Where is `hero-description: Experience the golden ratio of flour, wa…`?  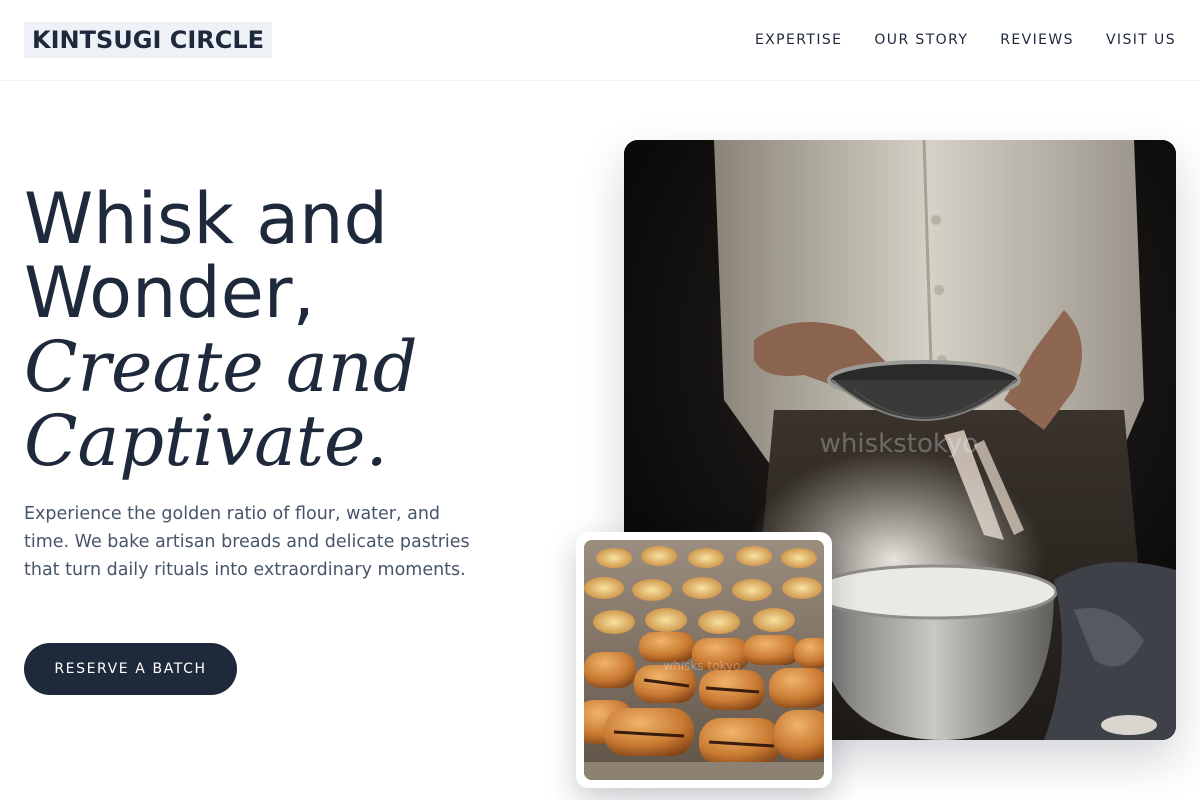
hero-description: Experience the golden ratio of flour, wa… is located at coordinates (247, 542).